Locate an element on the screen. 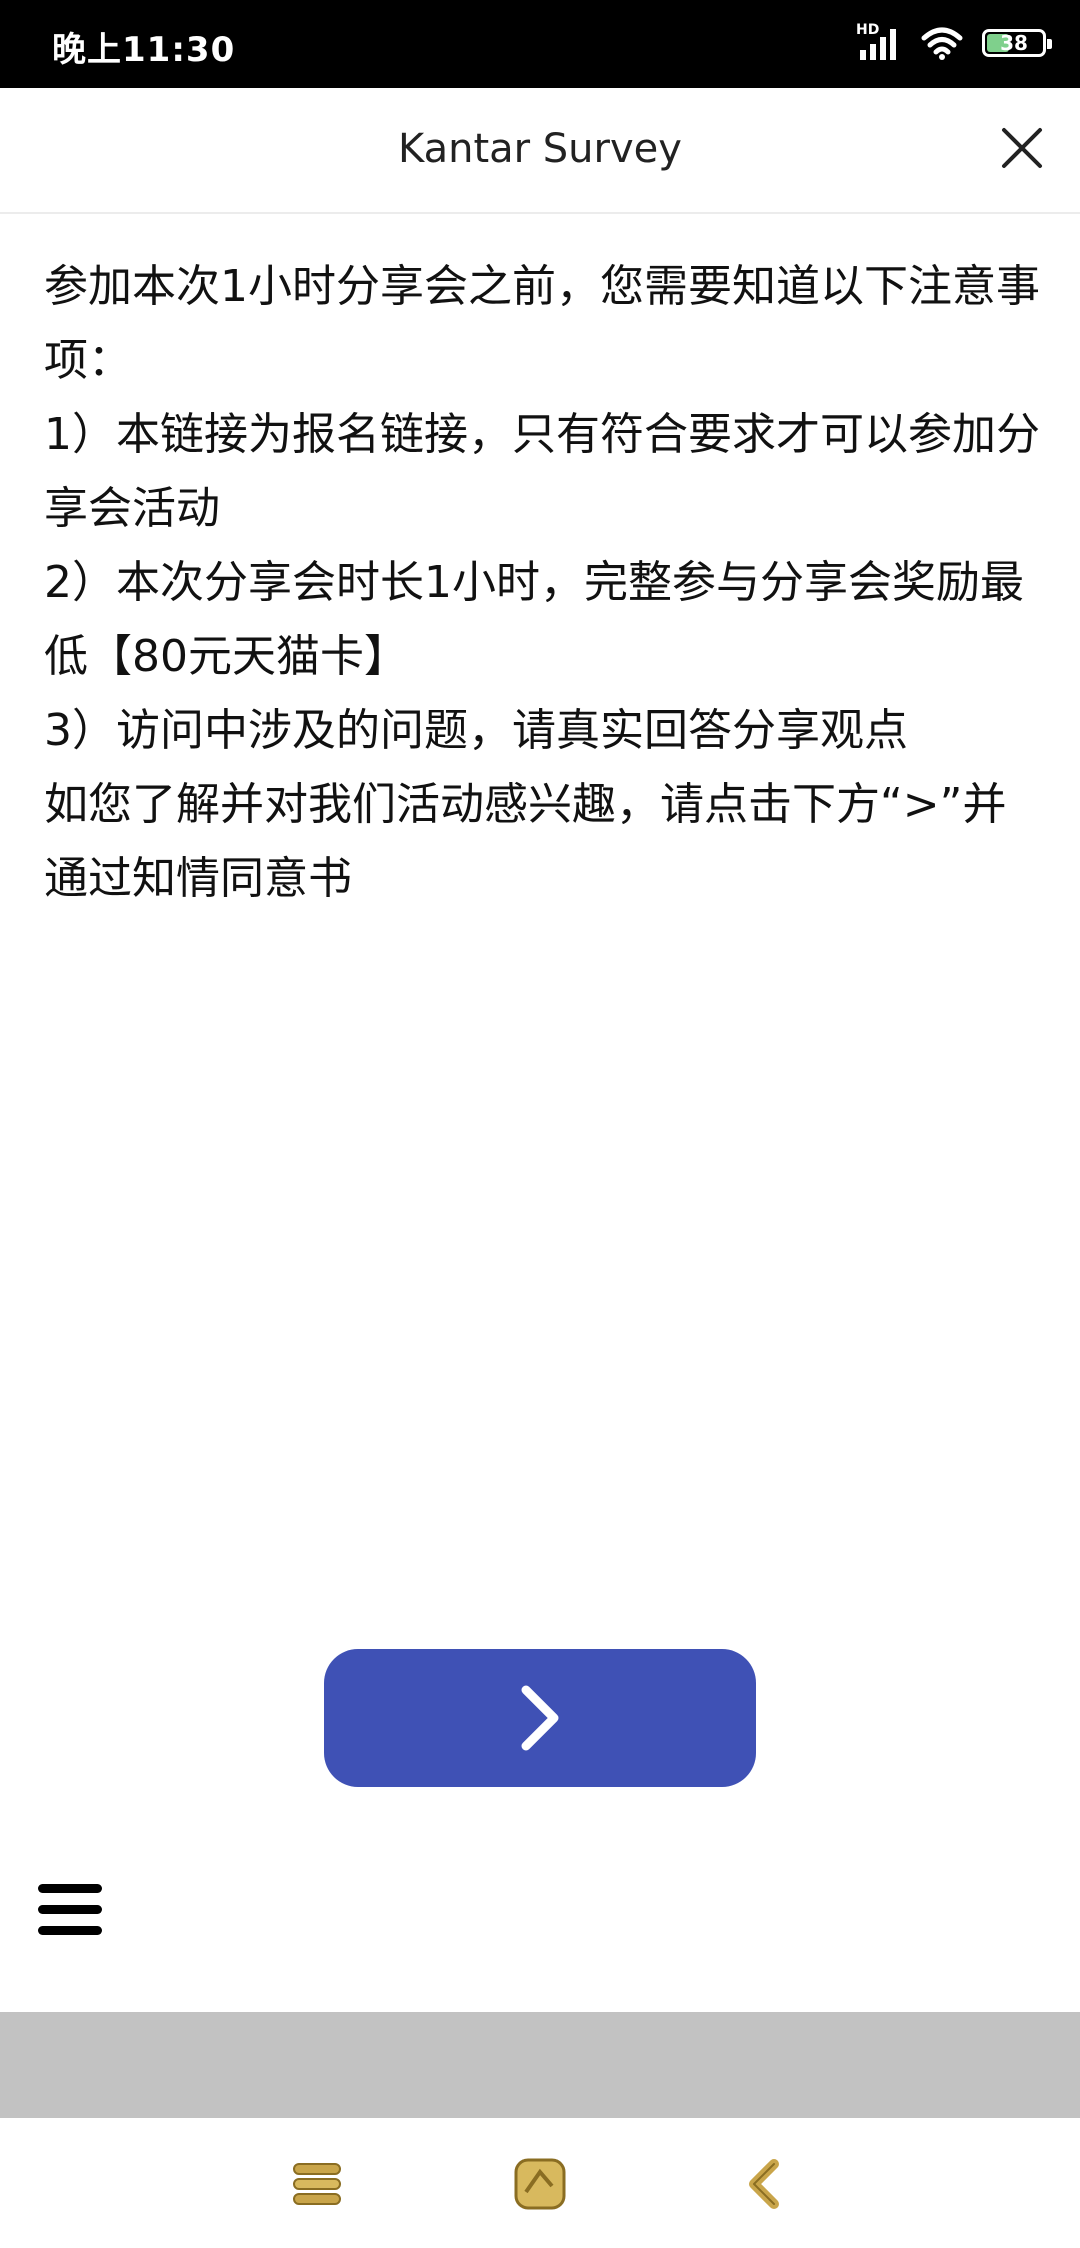 The image size is (1080, 2248). back-key is located at coordinates (768, 2184).